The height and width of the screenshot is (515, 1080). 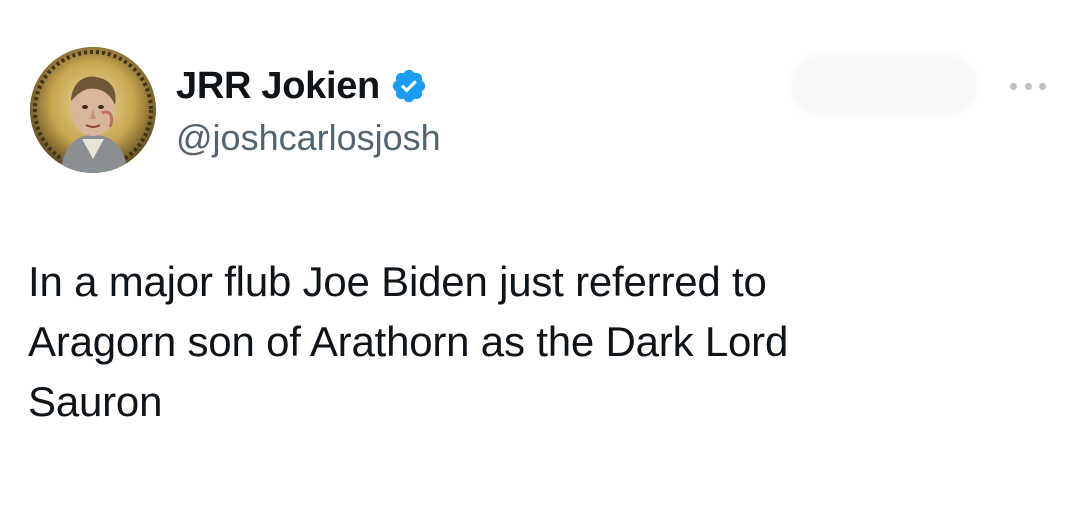 I want to click on follow-button, so click(x=884, y=85).